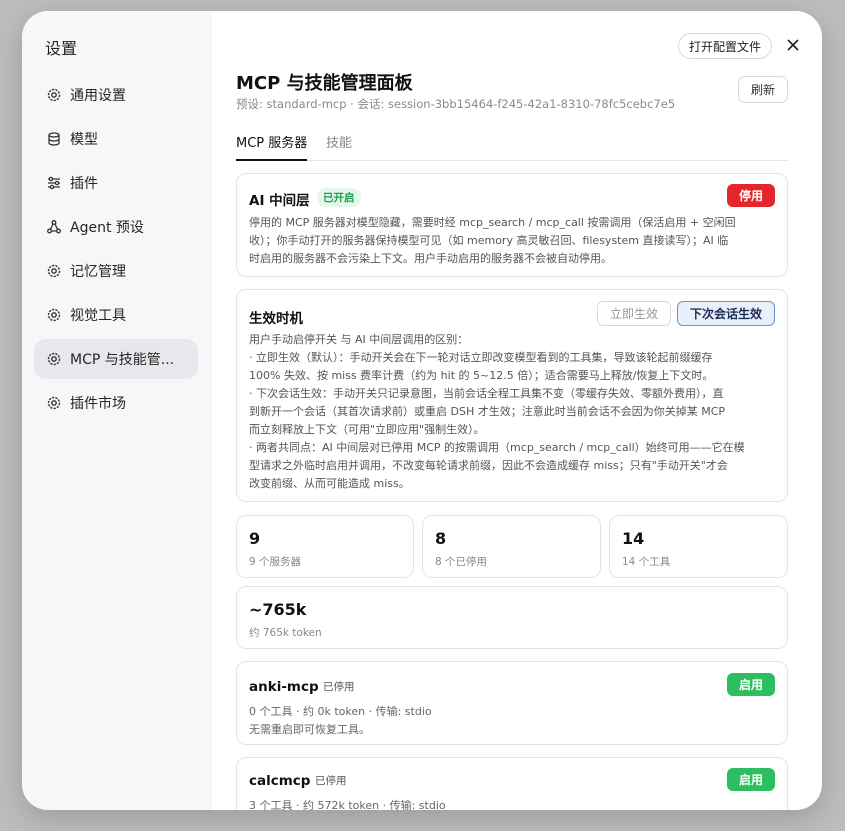 The width and height of the screenshot is (845, 831). Describe the element at coordinates (324, 83) in the screenshot. I see `page-title: MCP 与技能管理面板` at that location.